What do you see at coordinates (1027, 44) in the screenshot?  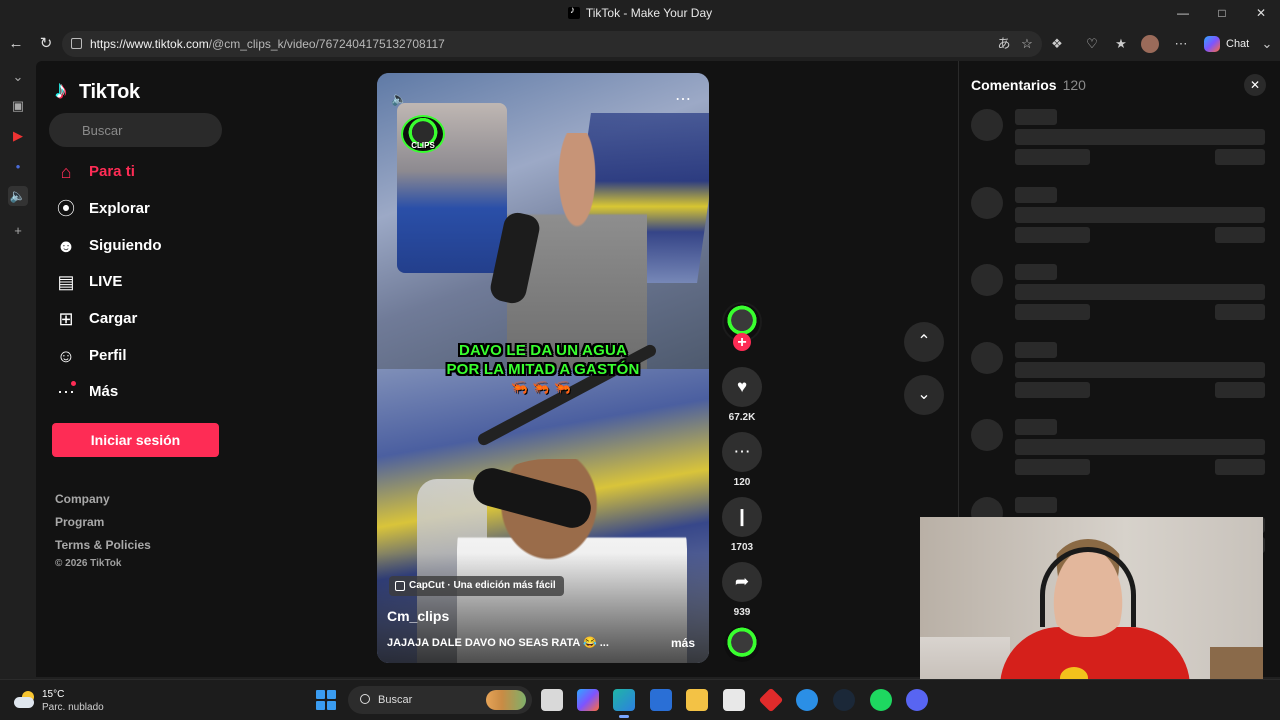 I see `favorite-icon: ☆` at bounding box center [1027, 44].